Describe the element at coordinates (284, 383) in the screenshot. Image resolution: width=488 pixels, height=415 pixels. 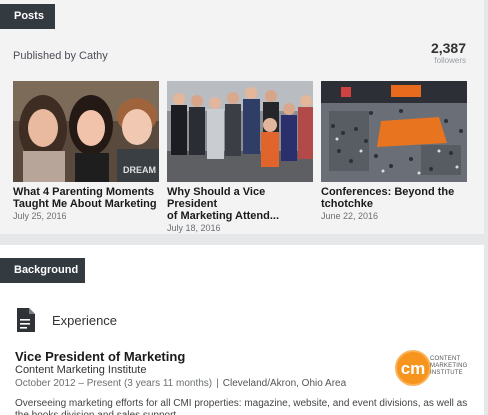
I see `job-location: Cleveland/Akron, Ohio Area` at that location.